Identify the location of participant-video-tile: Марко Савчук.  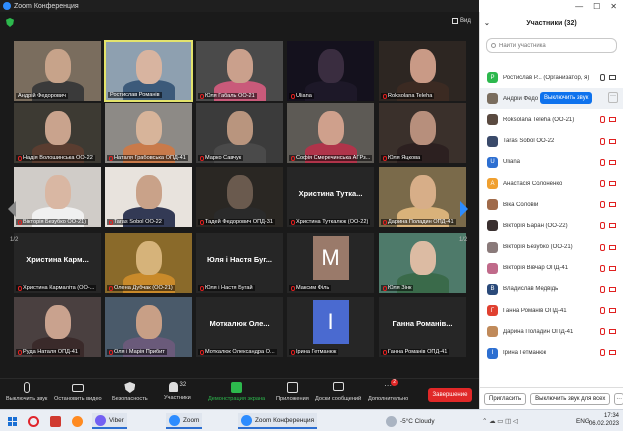
(239, 133).